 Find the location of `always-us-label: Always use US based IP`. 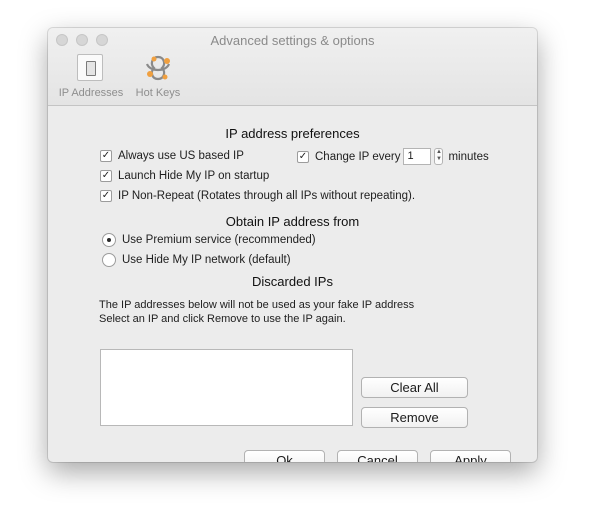

always-us-label: Always use US based IP is located at coordinates (181, 156).